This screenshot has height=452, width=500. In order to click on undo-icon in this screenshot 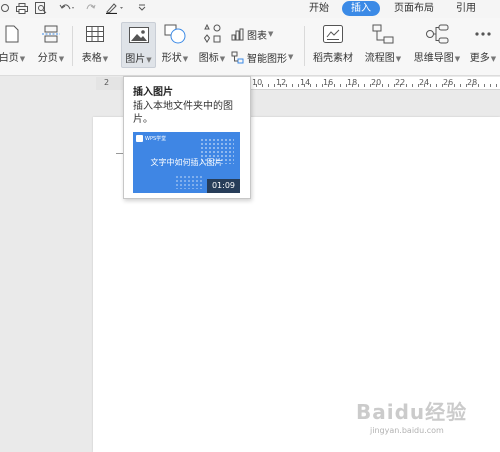, I will do `click(67, 8)`.